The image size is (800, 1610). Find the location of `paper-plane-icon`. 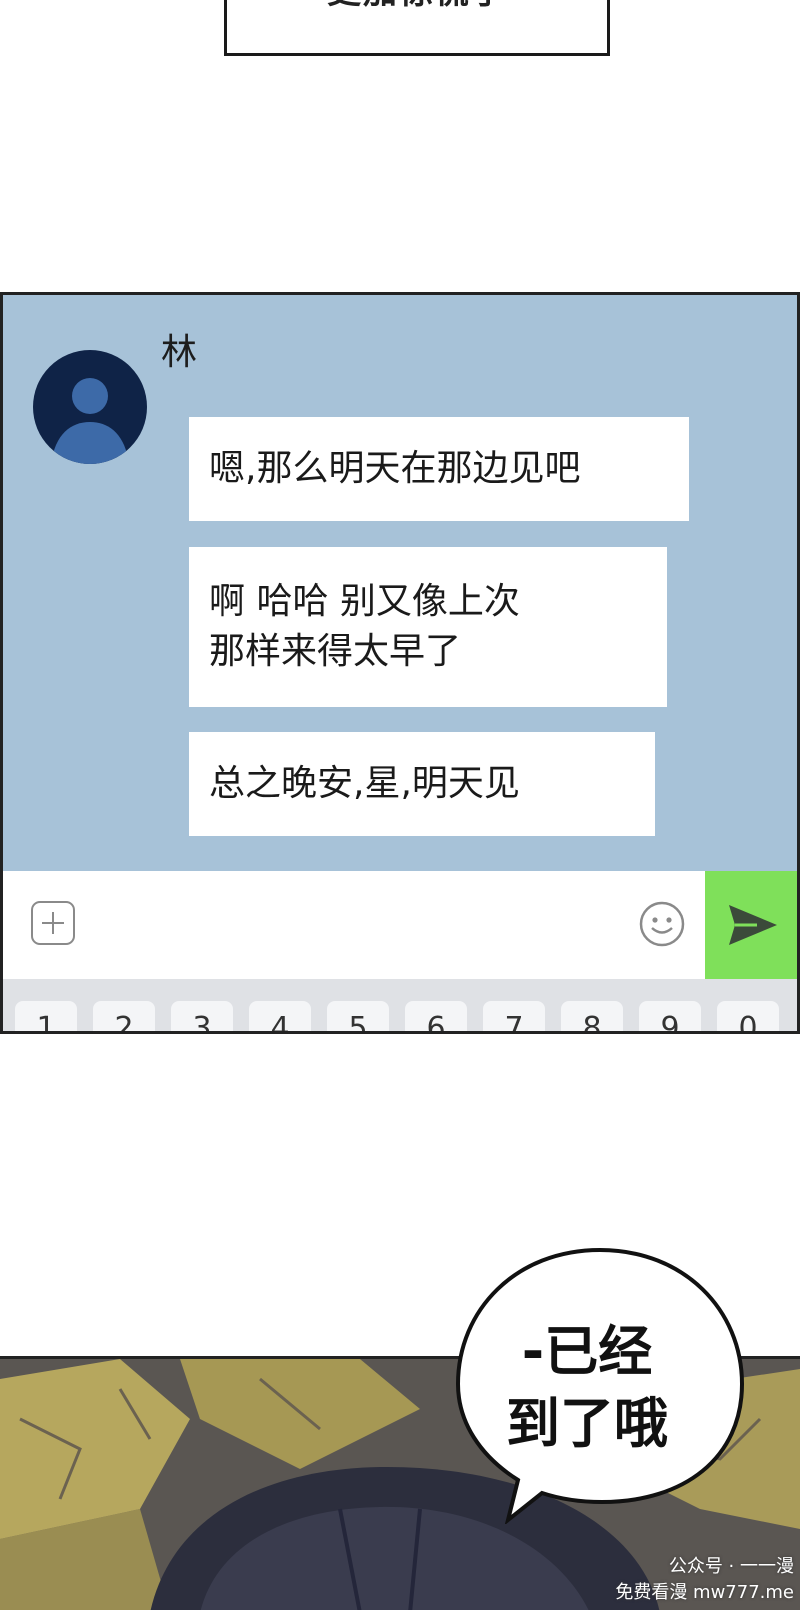

paper-plane-icon is located at coordinates (753, 925).